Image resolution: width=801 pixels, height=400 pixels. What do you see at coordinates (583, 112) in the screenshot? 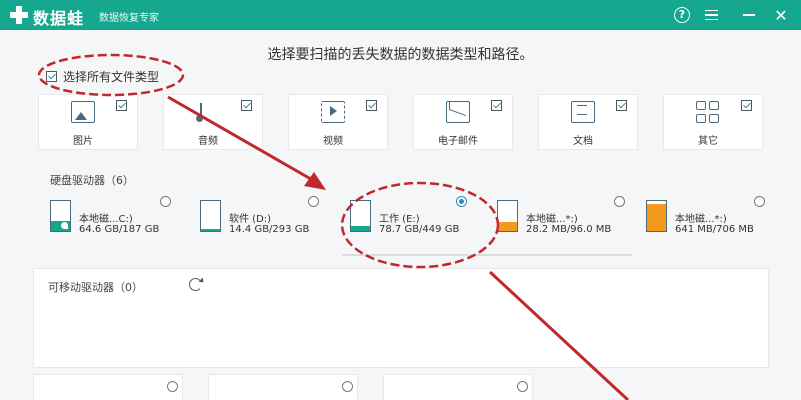
I see `document-icon` at bounding box center [583, 112].